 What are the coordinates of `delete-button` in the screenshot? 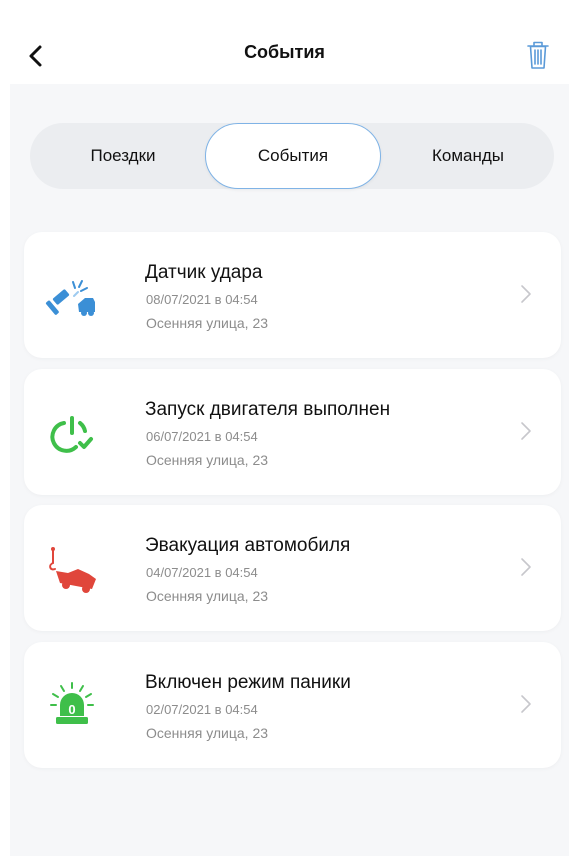 It's located at (538, 55).